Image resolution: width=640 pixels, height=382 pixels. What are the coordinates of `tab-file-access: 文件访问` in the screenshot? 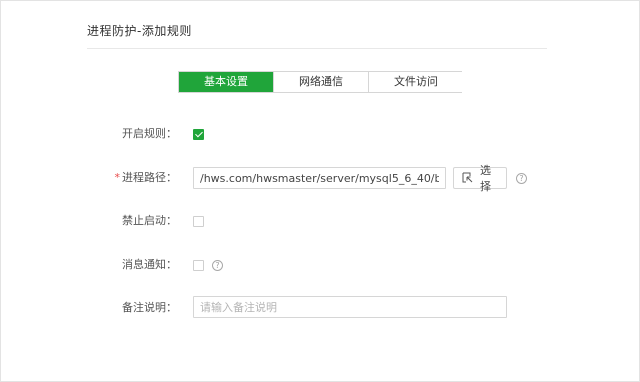 It's located at (415, 82).